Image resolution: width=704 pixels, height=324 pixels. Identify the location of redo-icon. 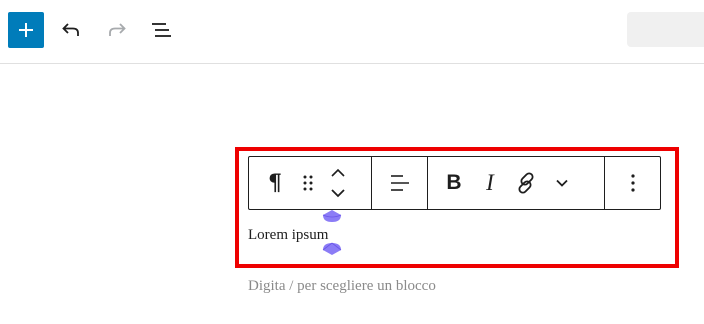
(117, 29).